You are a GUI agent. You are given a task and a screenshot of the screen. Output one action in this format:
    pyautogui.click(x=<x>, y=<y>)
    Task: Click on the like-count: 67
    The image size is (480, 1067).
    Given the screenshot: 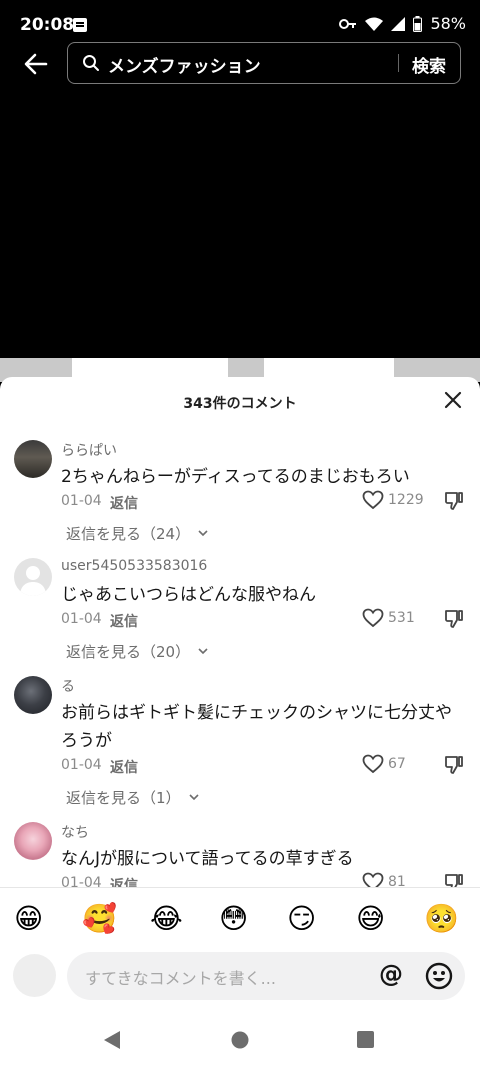 What is the action you would take?
    pyautogui.click(x=397, y=764)
    